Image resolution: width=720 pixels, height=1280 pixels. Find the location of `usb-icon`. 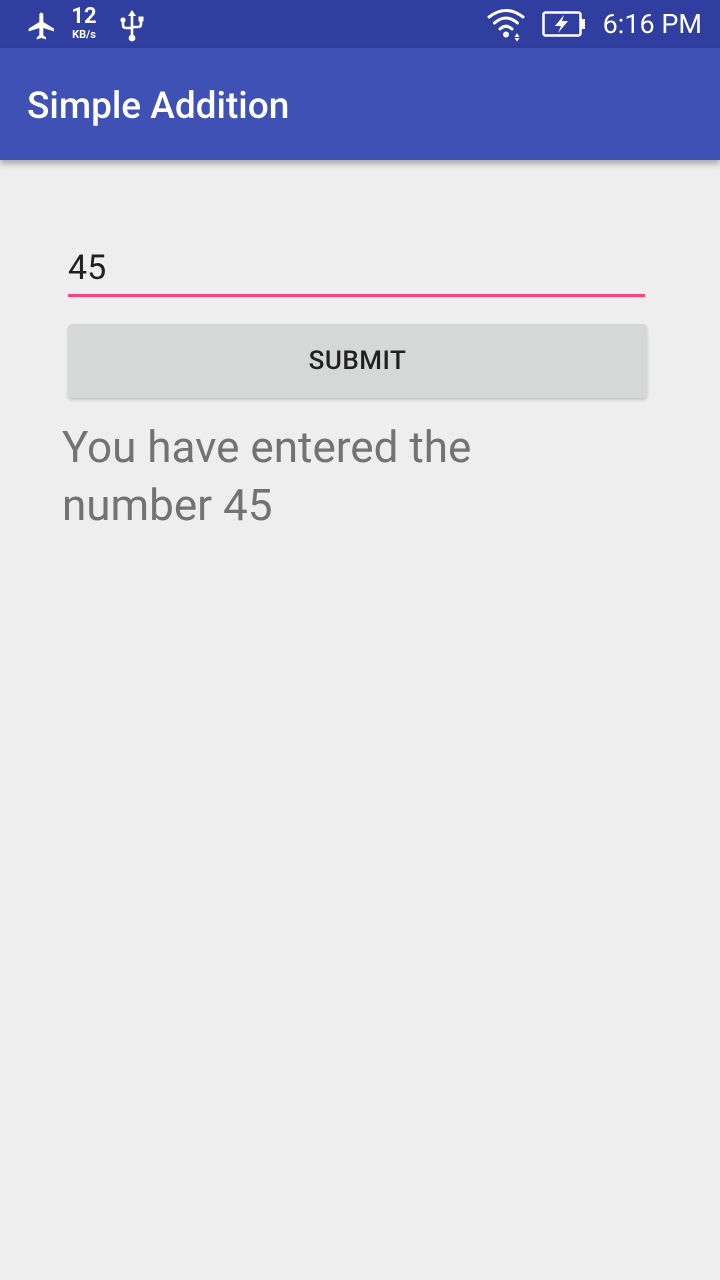

usb-icon is located at coordinates (132, 26).